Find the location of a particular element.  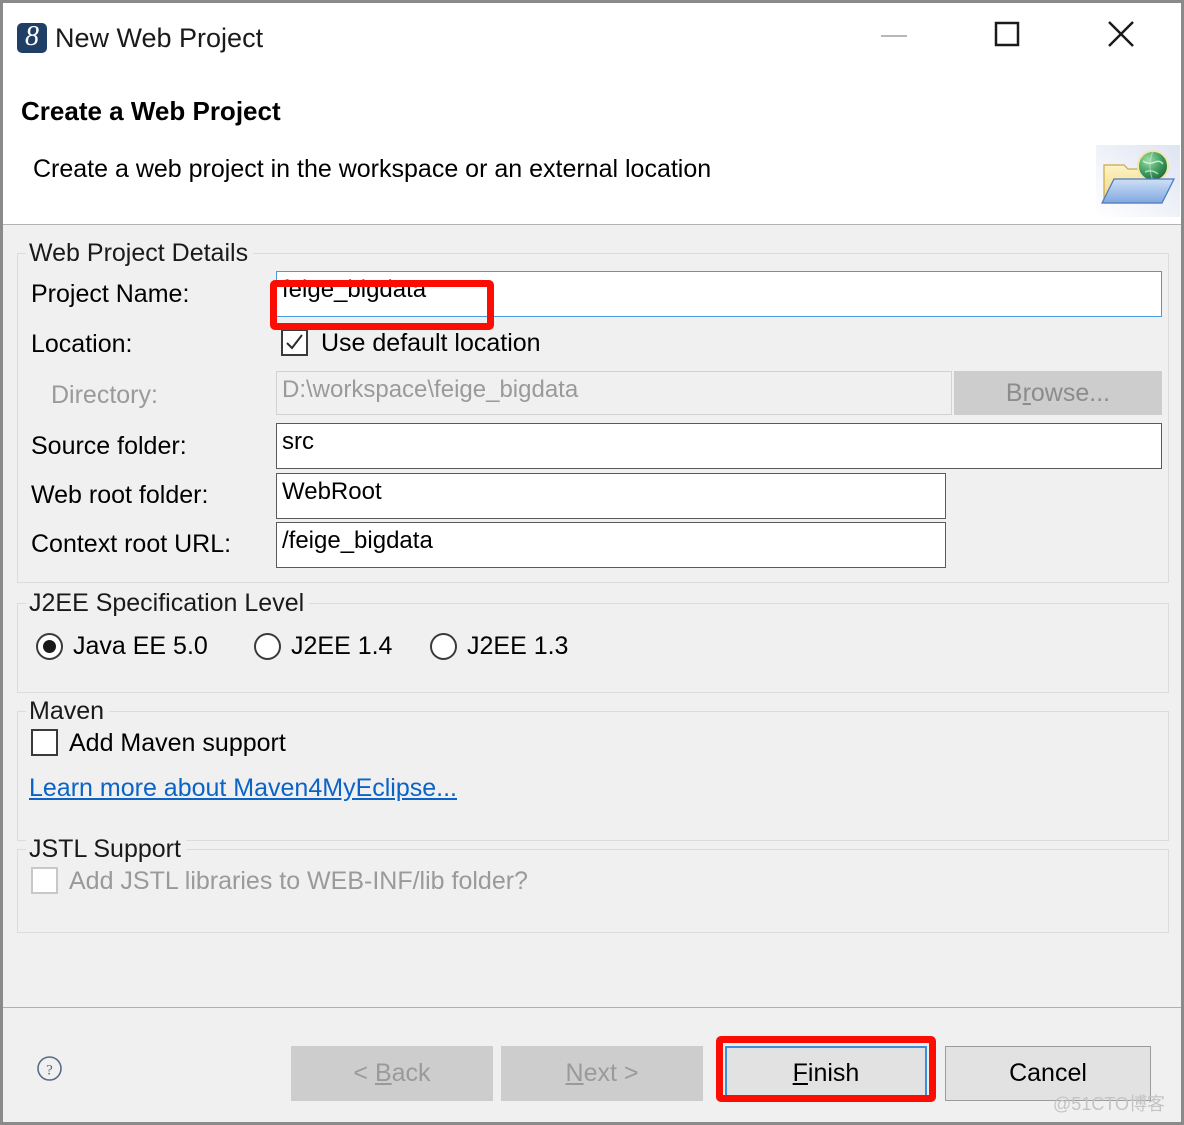

finish-mnemonic: F is located at coordinates (800, 1073).